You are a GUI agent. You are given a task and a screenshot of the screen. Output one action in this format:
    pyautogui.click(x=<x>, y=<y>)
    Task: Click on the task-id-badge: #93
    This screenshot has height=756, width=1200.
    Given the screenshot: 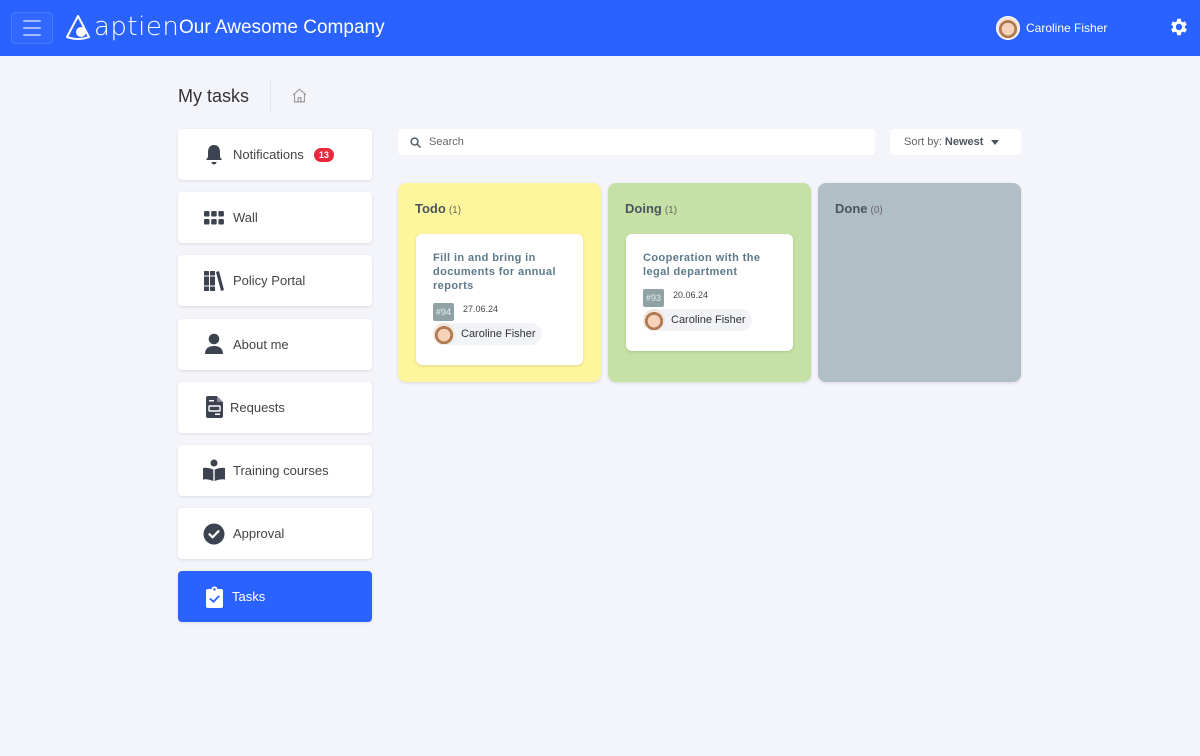 What is the action you would take?
    pyautogui.click(x=654, y=298)
    